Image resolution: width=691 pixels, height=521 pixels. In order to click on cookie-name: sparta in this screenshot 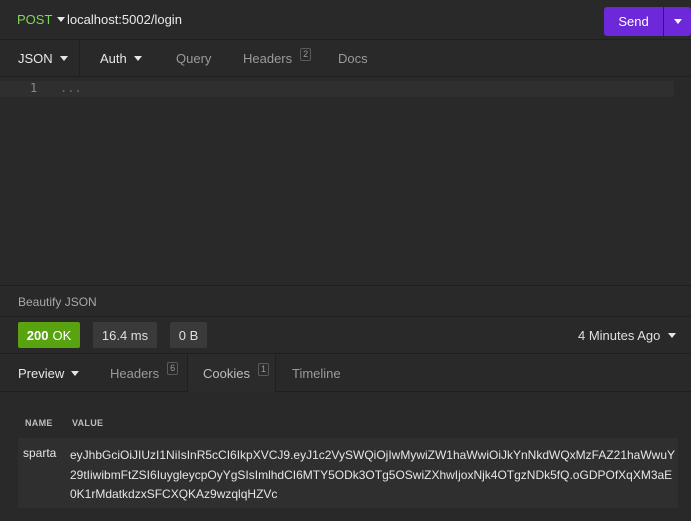, I will do `click(40, 453)`.